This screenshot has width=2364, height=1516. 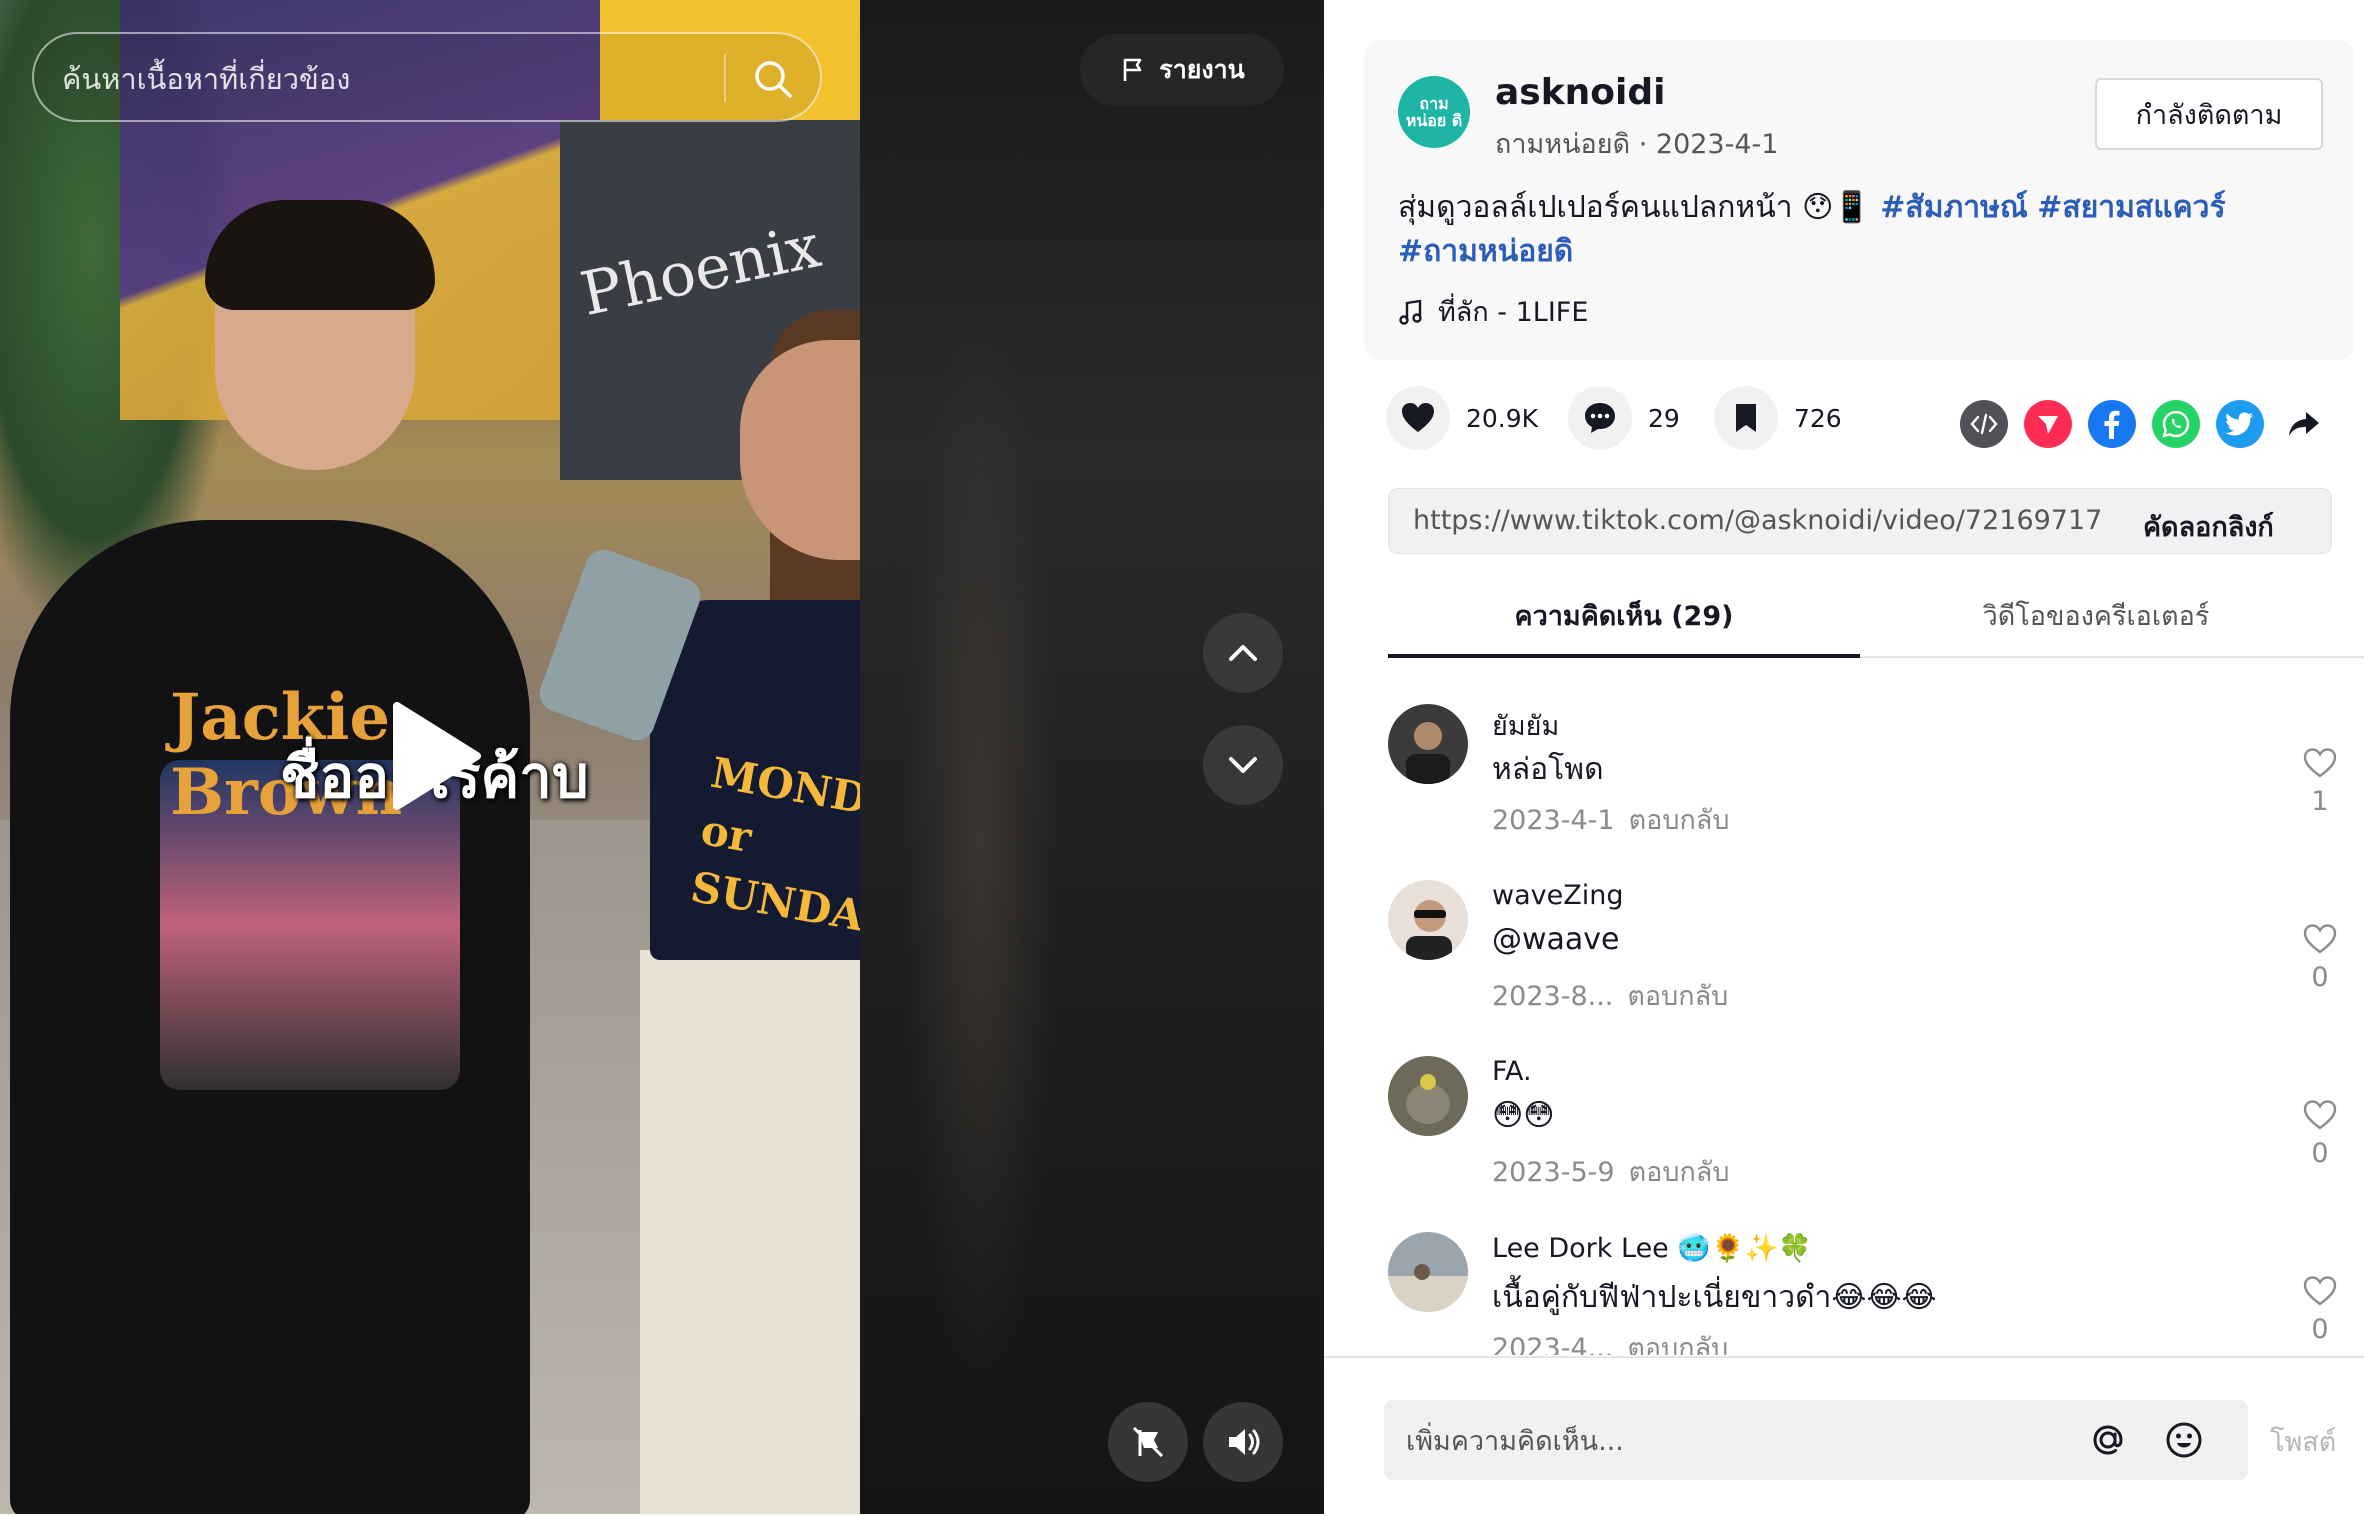 I want to click on like-action: 20.9K, so click(x=1462, y=418).